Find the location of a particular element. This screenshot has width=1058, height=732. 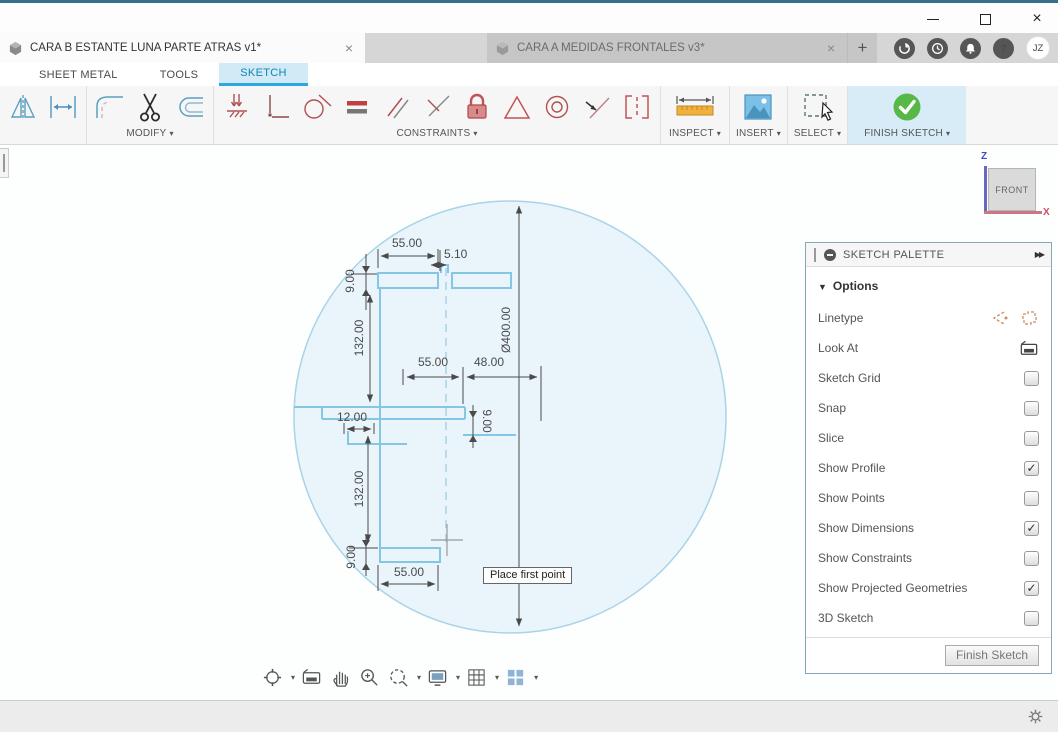

grid-settings-icon is located at coordinates (476, 677).